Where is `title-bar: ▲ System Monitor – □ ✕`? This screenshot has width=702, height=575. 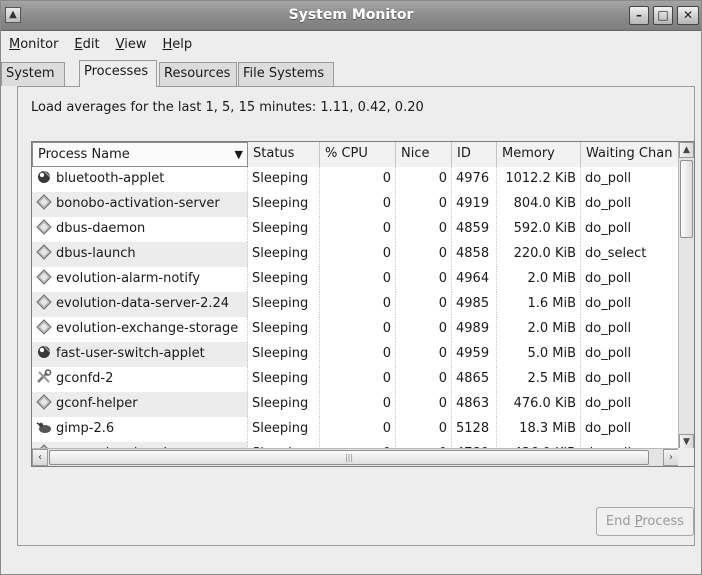 title-bar: ▲ System Monitor – □ ✕ is located at coordinates (351, 16).